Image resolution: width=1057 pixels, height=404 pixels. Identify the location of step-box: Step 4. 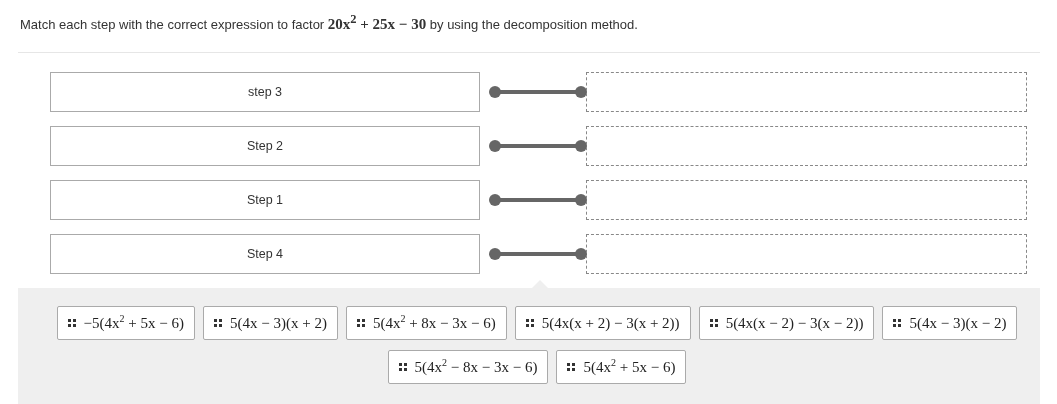
(265, 254).